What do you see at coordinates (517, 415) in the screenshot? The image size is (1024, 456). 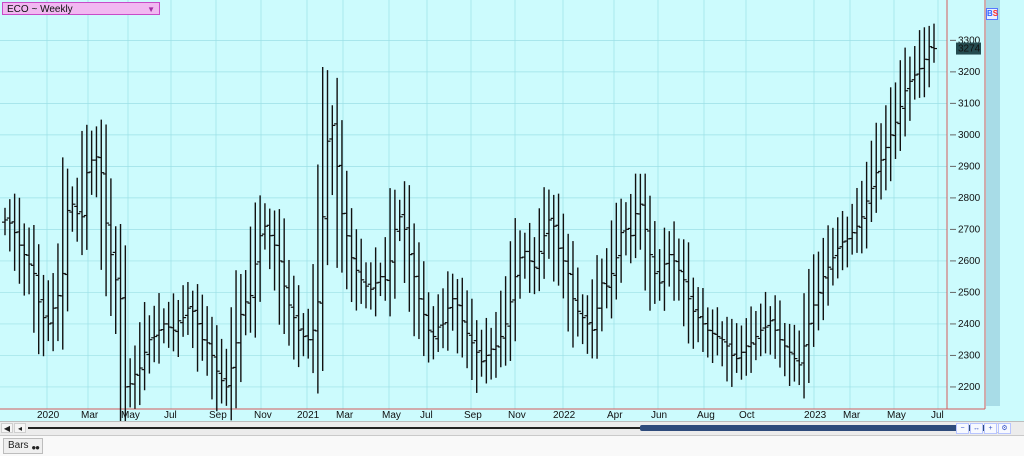 I see `x-tick-label-11: Nov` at bounding box center [517, 415].